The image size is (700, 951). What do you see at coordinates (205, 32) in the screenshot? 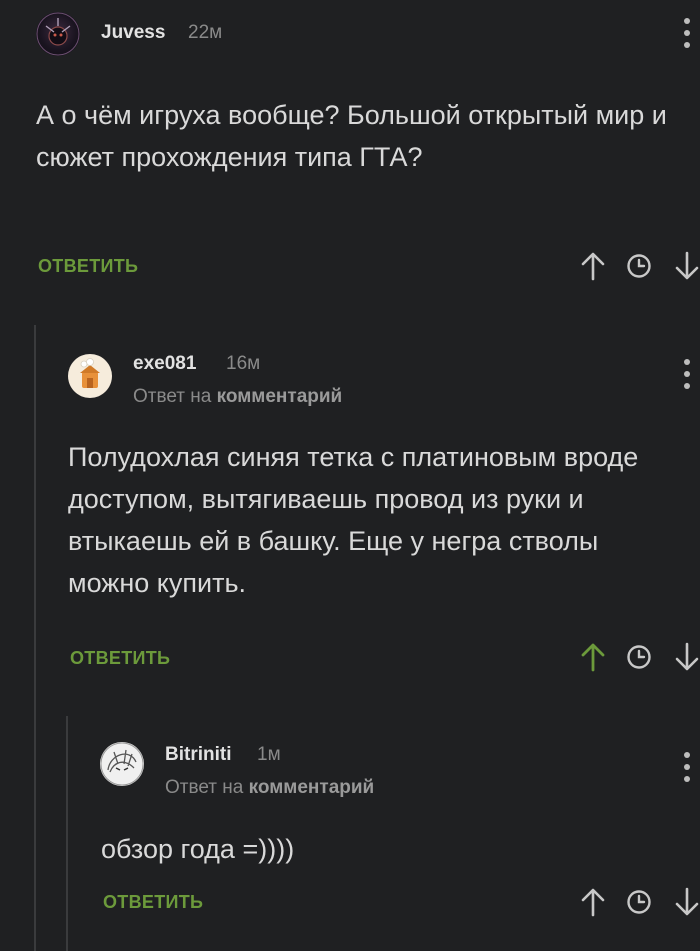
I see `timestamp: 22м` at bounding box center [205, 32].